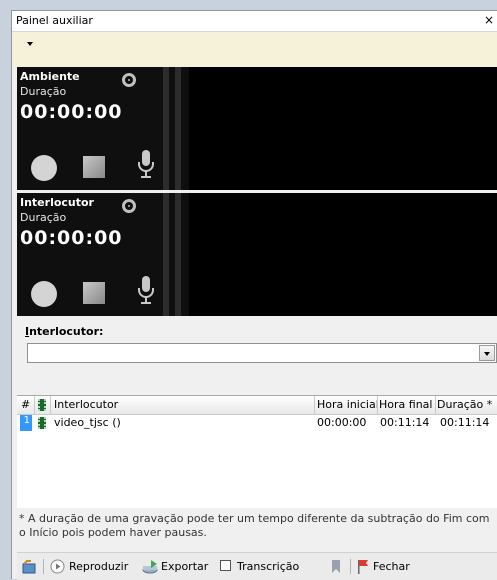  Describe the element at coordinates (57, 202) in the screenshot. I see `recorder-name: Interlocutor` at that location.